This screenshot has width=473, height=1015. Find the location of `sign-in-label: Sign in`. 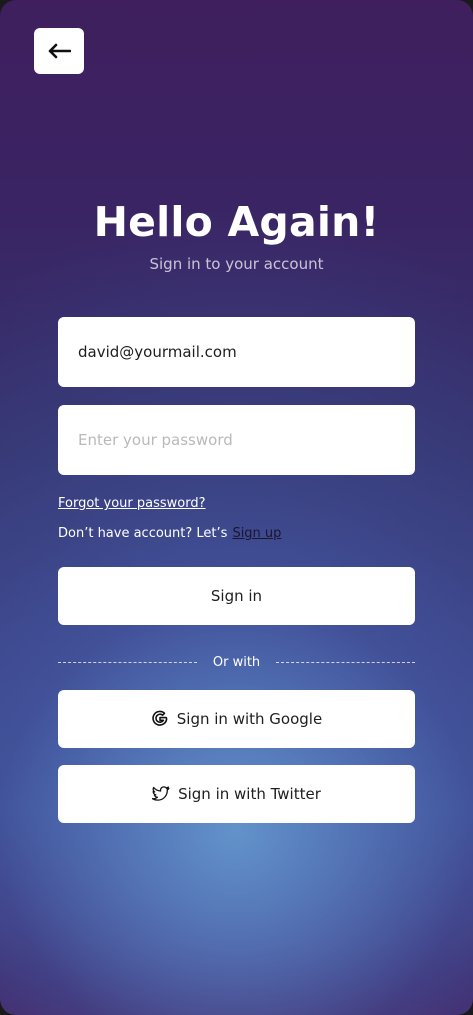

sign-in-label: Sign in is located at coordinates (236, 596).